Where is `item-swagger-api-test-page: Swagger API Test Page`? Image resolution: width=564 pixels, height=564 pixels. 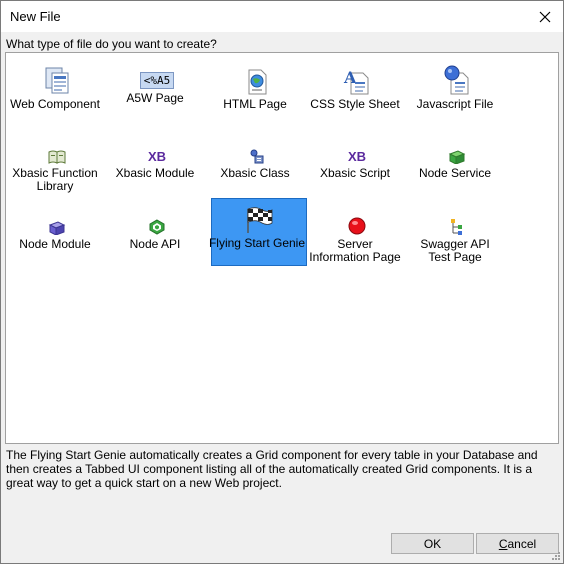 item-swagger-api-test-page: Swagger API Test Page is located at coordinates (457, 237).